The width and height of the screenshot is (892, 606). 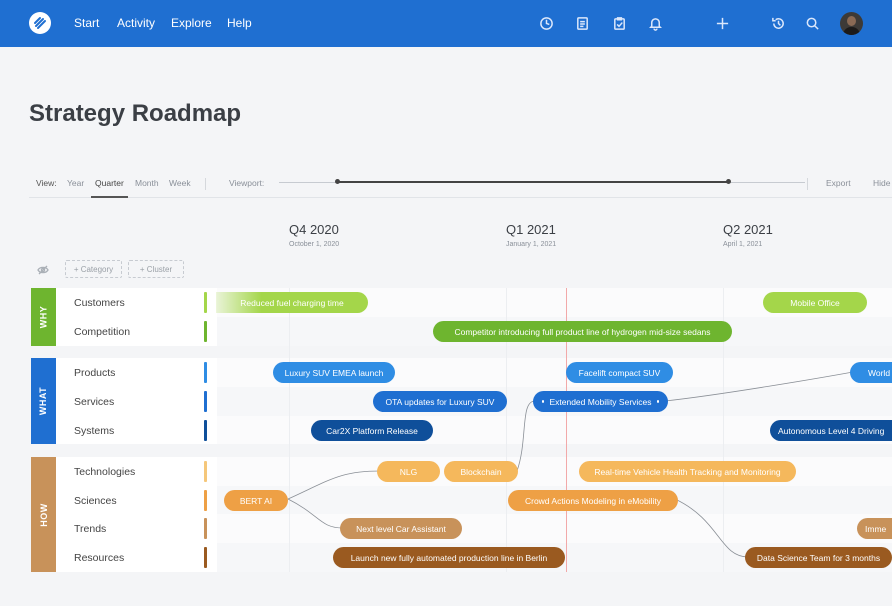 What do you see at coordinates (75, 183) in the screenshot?
I see `view-option-year: Year` at bounding box center [75, 183].